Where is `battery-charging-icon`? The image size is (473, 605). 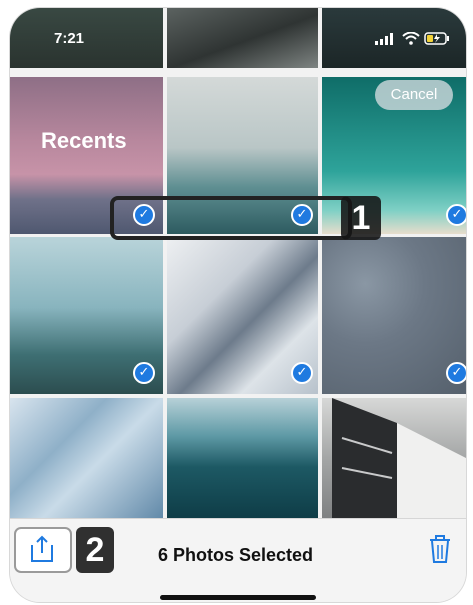
battery-charging-icon is located at coordinates (437, 38).